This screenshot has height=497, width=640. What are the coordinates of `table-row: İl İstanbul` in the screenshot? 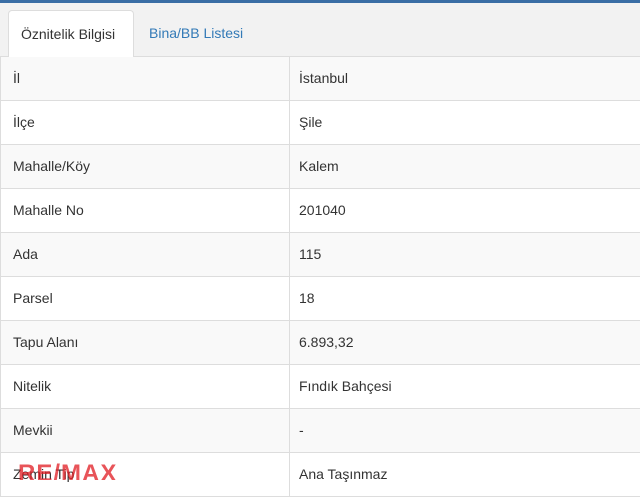 It's located at (320, 79).